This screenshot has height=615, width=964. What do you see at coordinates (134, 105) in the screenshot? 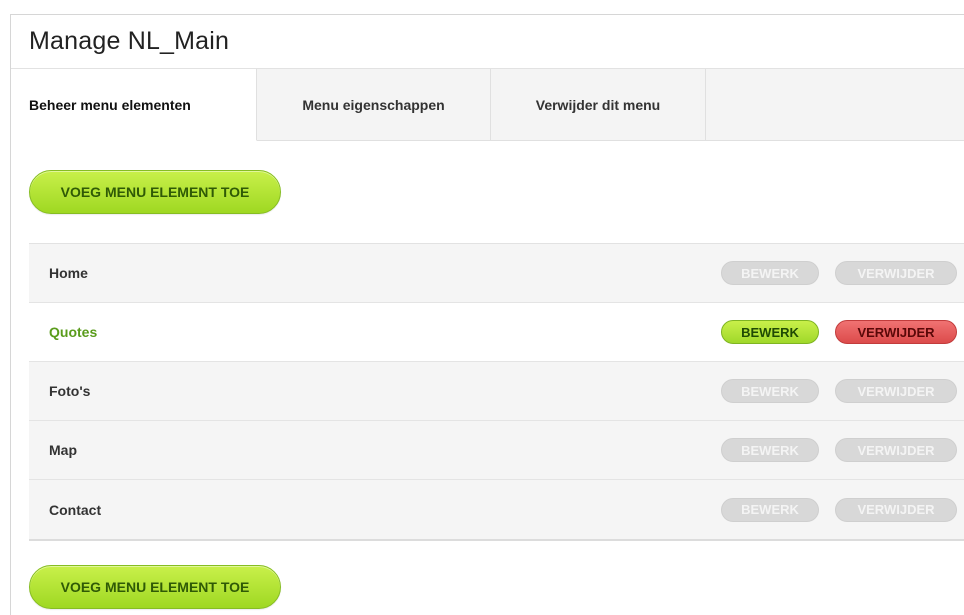
I see `tab-manage-menu-items: Beheer menu elementen` at bounding box center [134, 105].